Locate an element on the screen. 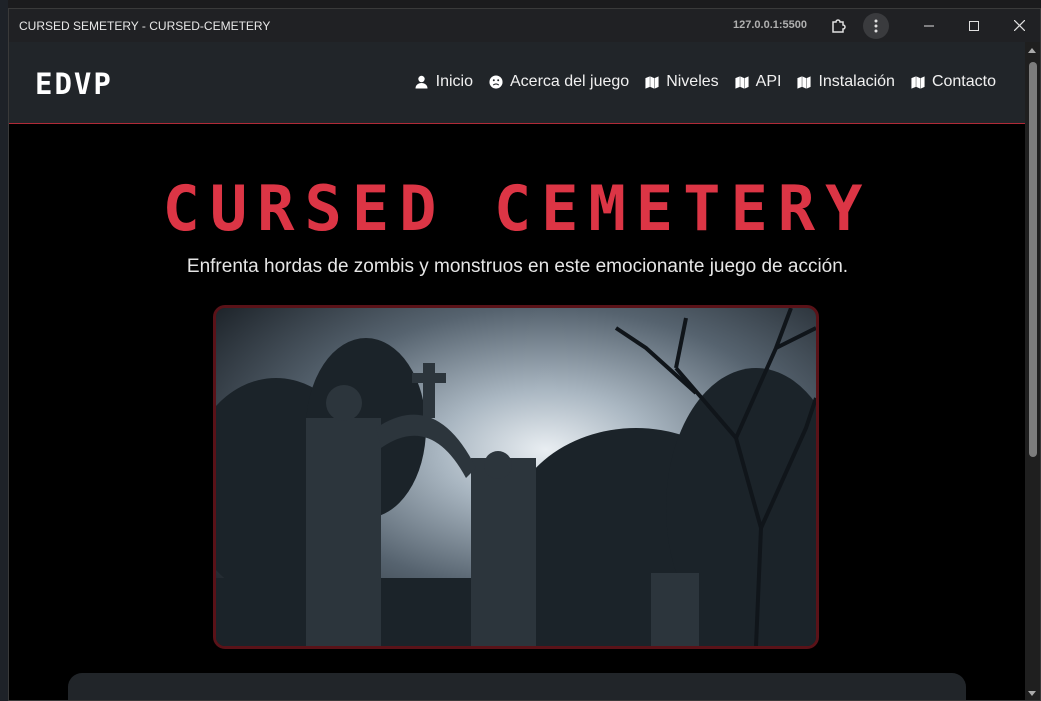  nav-item-instalacion: Instalación is located at coordinates (846, 82).